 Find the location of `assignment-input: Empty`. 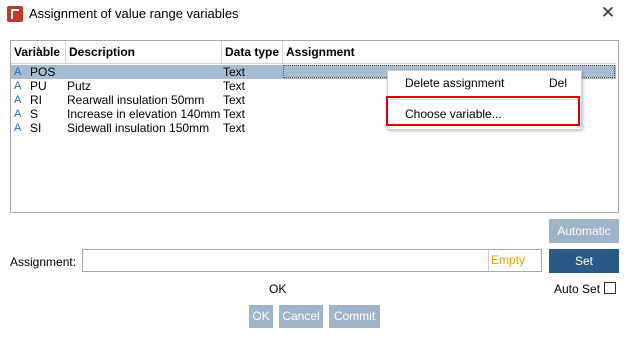

assignment-input: Empty is located at coordinates (312, 260).